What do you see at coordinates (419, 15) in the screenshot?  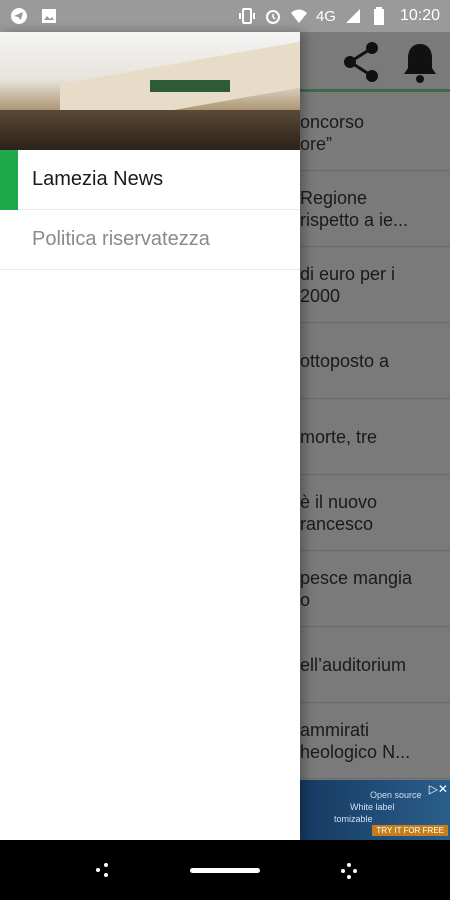 I see `status-time: 10:20` at bounding box center [419, 15].